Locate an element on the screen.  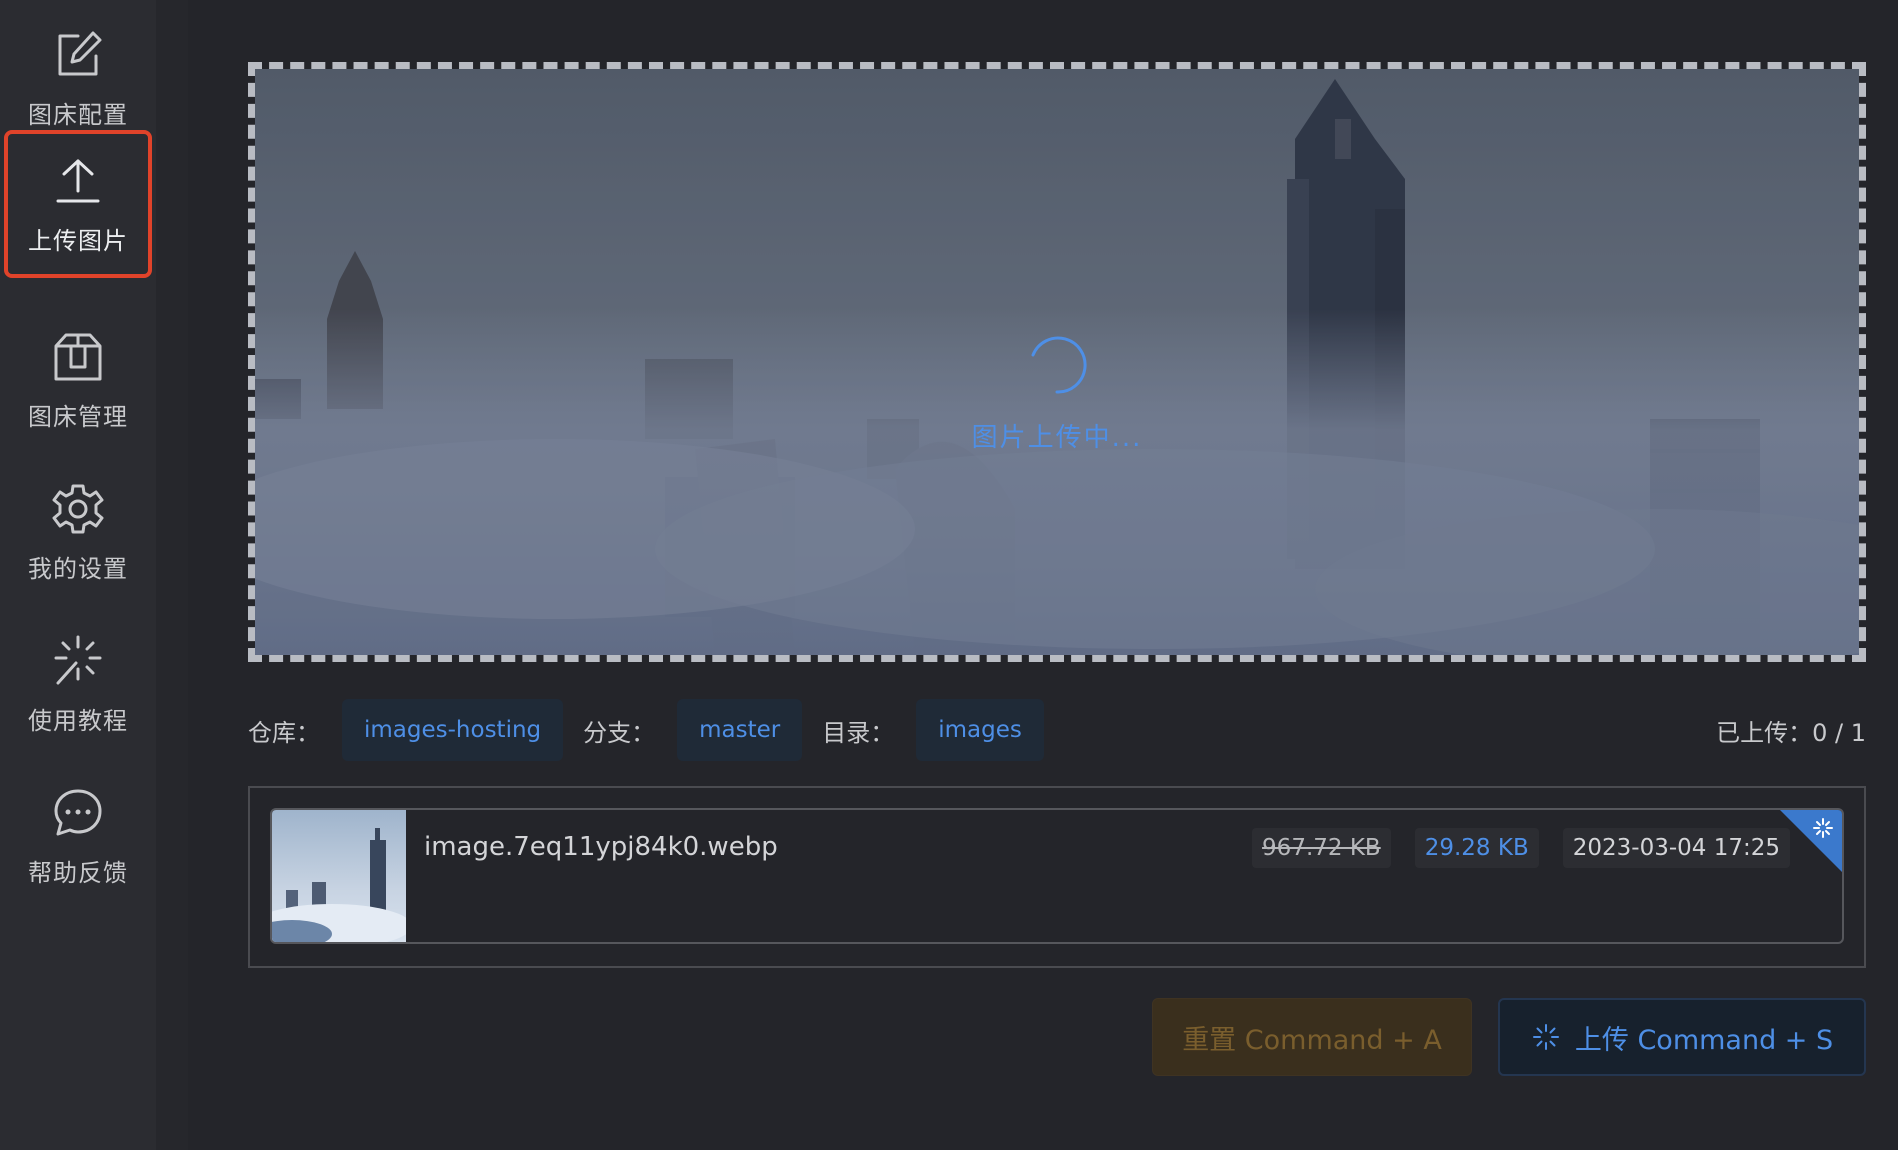
original-size: 967.72 KB is located at coordinates (1321, 848).